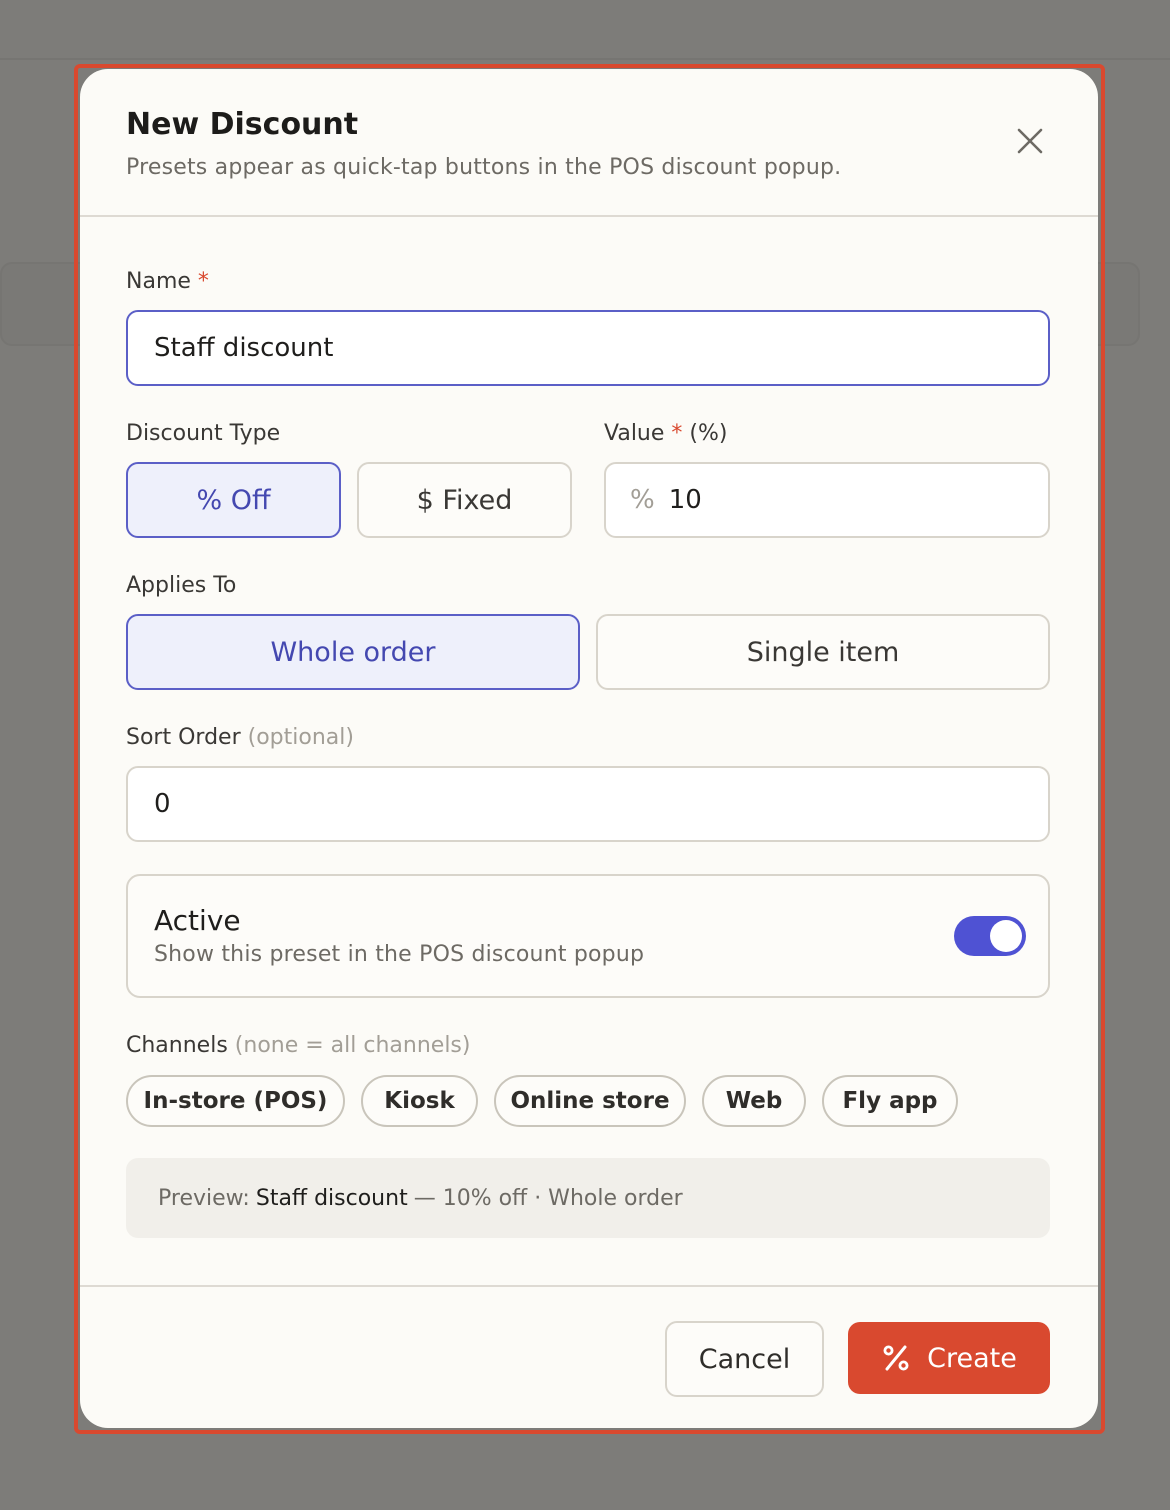 The height and width of the screenshot is (1510, 1170). Describe the element at coordinates (642, 500) in the screenshot. I see `value-prefix: %` at that location.